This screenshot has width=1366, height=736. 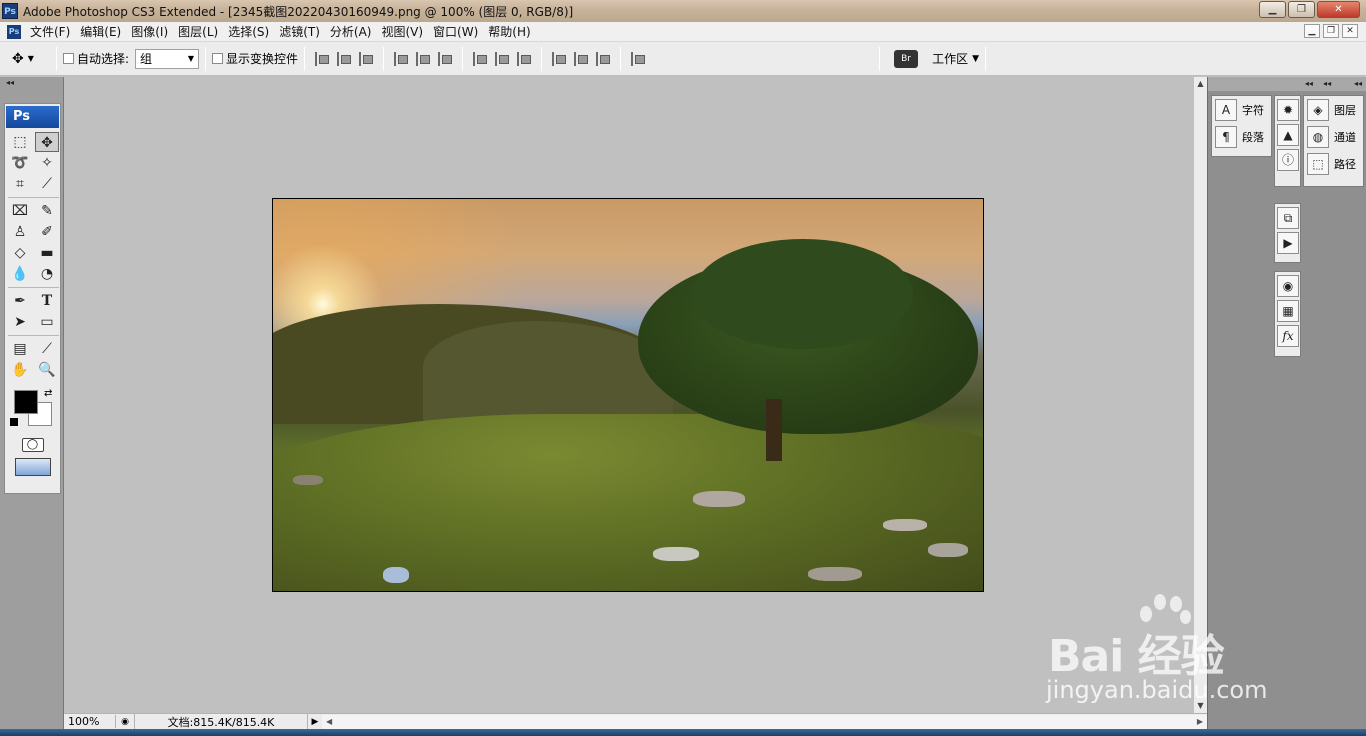 I want to click on scroll-up-icon: ▲, so click(x=1200, y=84).